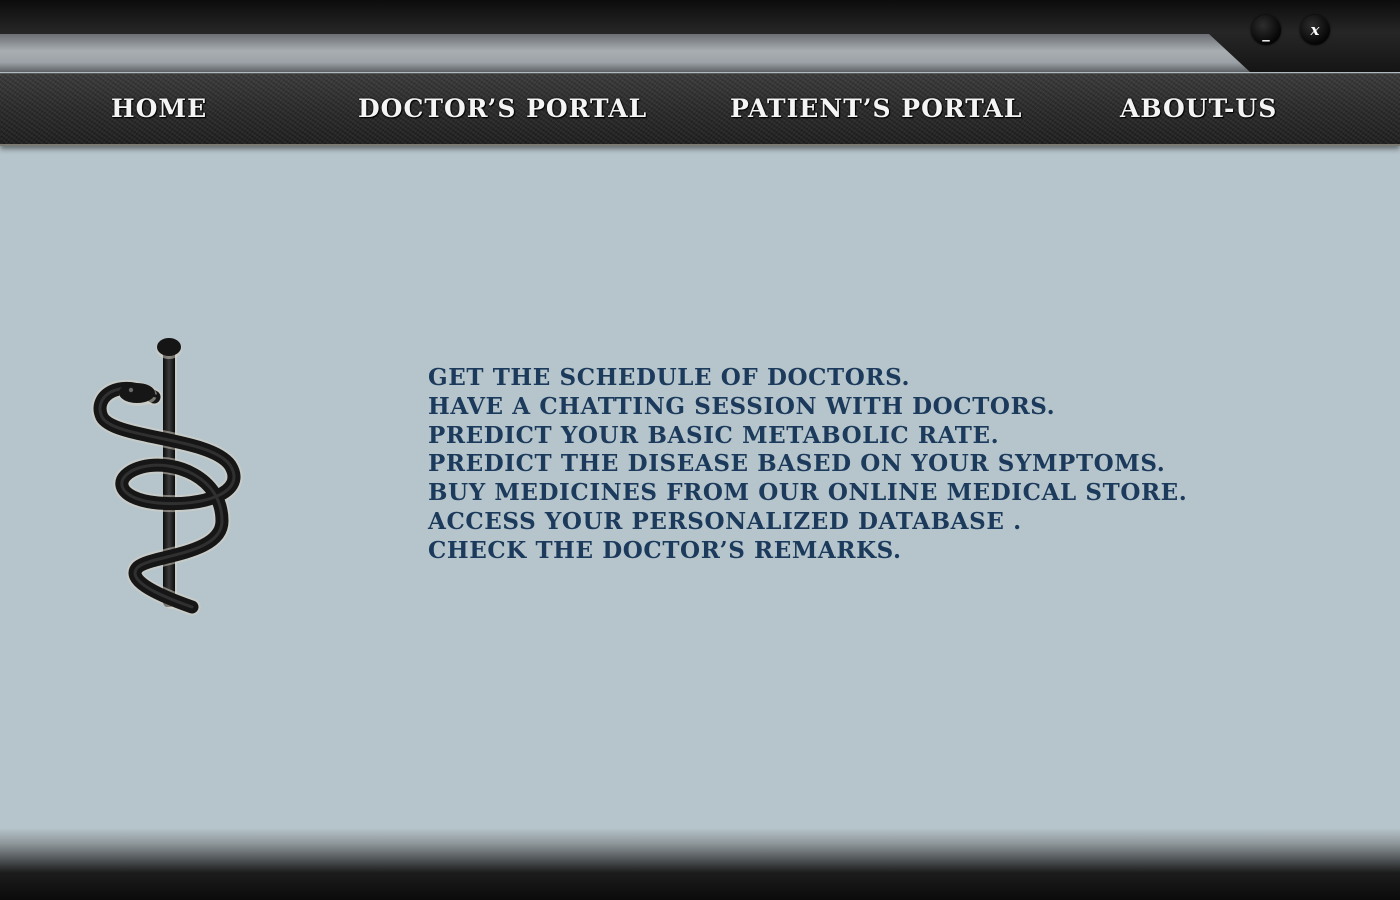 This screenshot has width=1400, height=900. What do you see at coordinates (1198, 109) in the screenshot?
I see `nav-about-us: ABOUT-US` at bounding box center [1198, 109].